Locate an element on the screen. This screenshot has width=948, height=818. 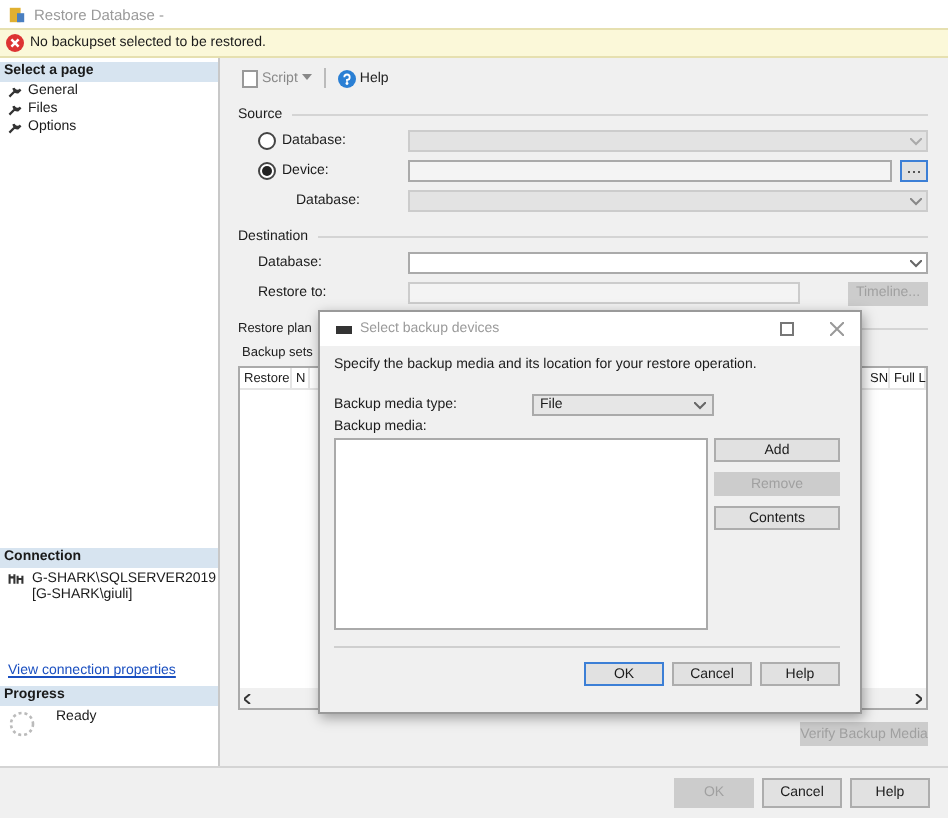
scroll-left-icon is located at coordinates (248, 698).